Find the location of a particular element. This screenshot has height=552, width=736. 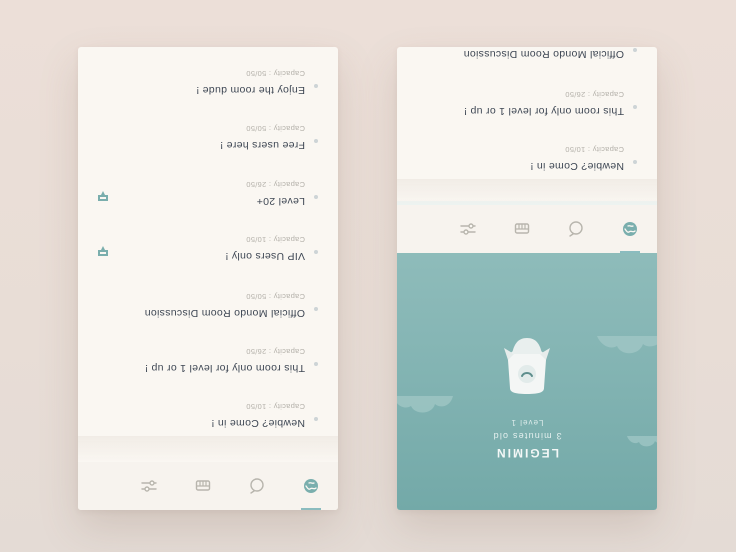

pet-level: Level 1 is located at coordinates (527, 422).